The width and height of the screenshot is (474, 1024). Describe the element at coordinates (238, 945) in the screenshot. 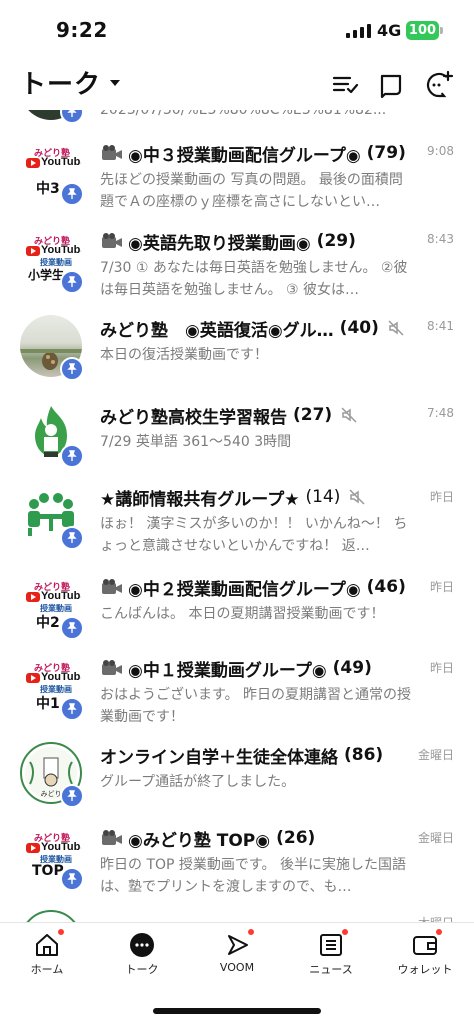

I see `voom-icon` at that location.